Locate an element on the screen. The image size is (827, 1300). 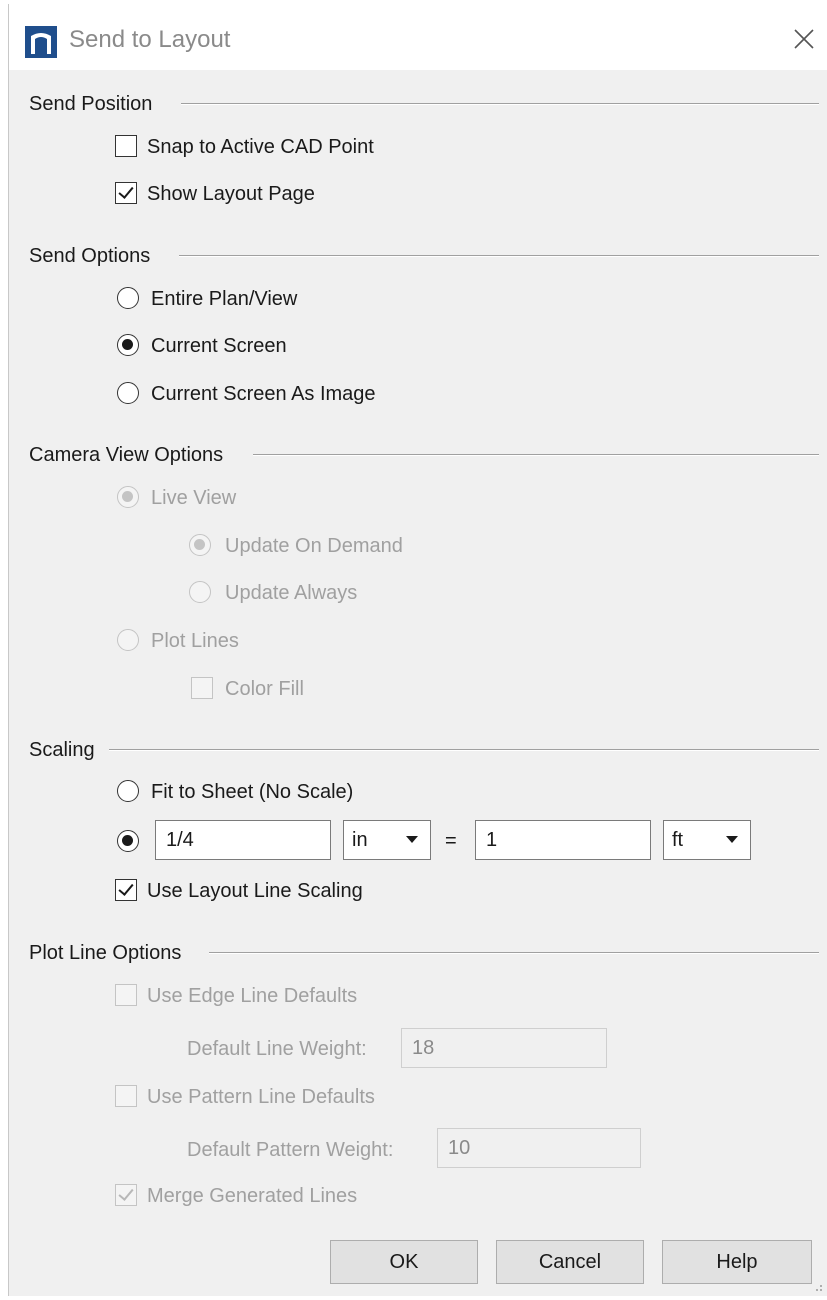
checkbox-label: Use Edge Line Defaults is located at coordinates (252, 996).